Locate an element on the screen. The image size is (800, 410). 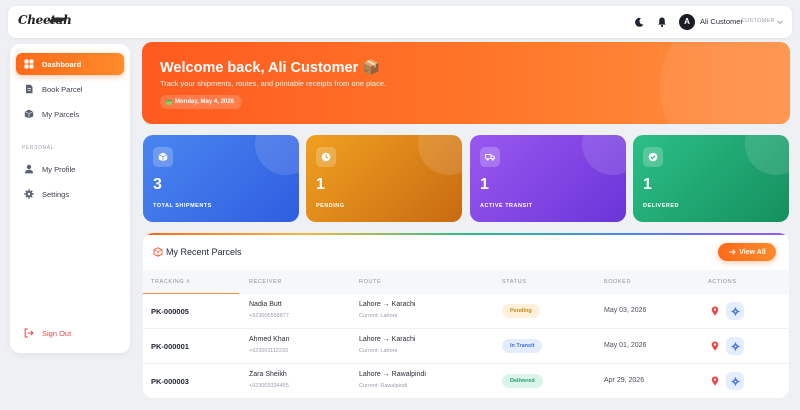
moon-icon is located at coordinates (639, 22).